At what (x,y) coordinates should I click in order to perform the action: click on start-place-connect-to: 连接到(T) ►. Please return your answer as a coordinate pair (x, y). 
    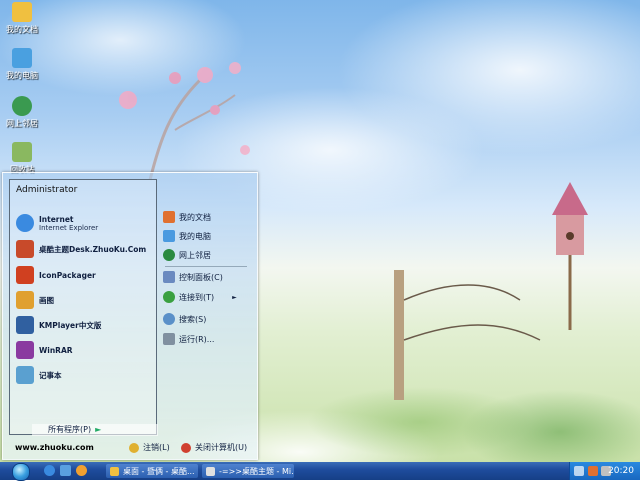
    Looking at the image, I should click on (200, 297).